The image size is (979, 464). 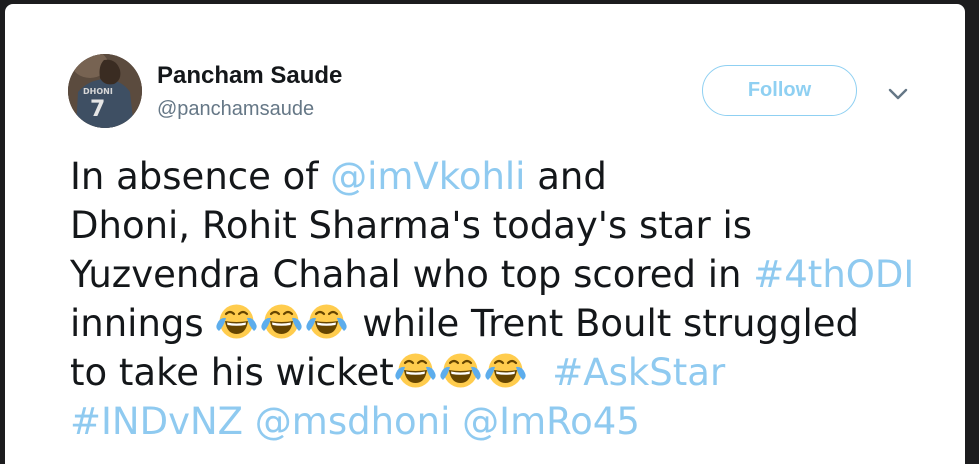 I want to click on tweet-text-segment: Yuzvendra Chahal who top scored in, so click(x=412, y=274).